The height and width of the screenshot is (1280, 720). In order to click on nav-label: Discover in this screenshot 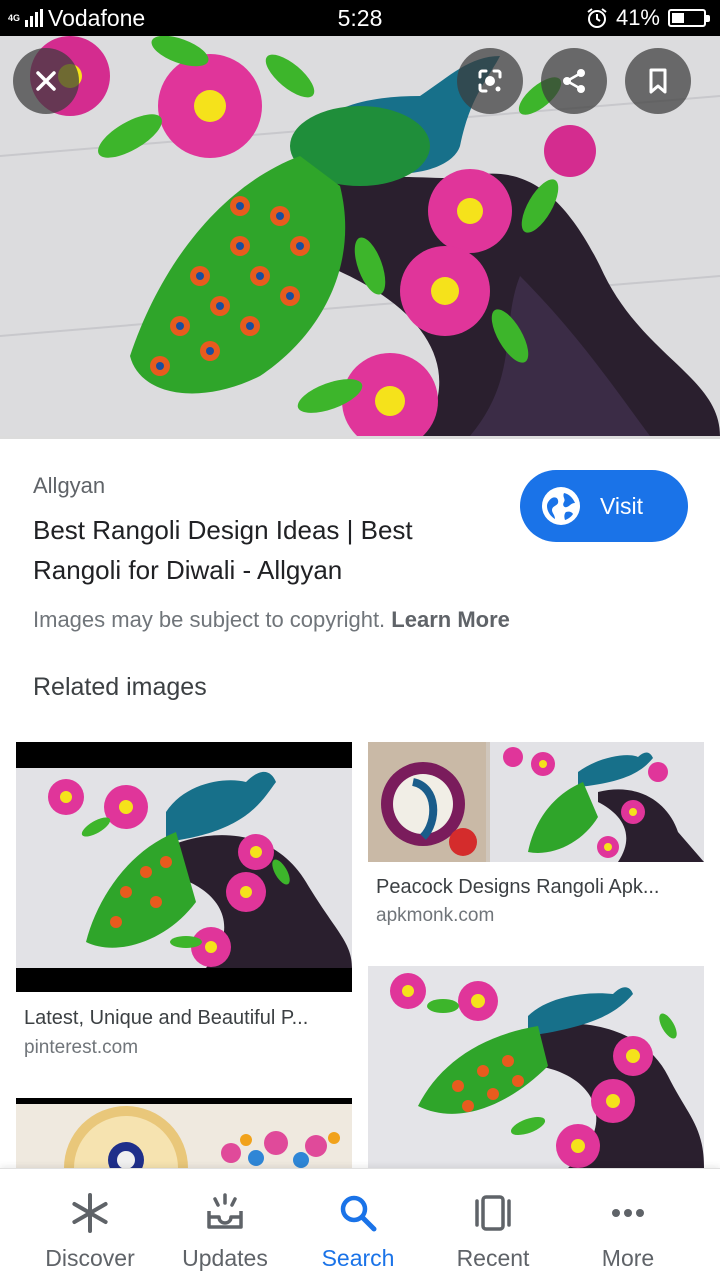, I will do `click(90, 1258)`.